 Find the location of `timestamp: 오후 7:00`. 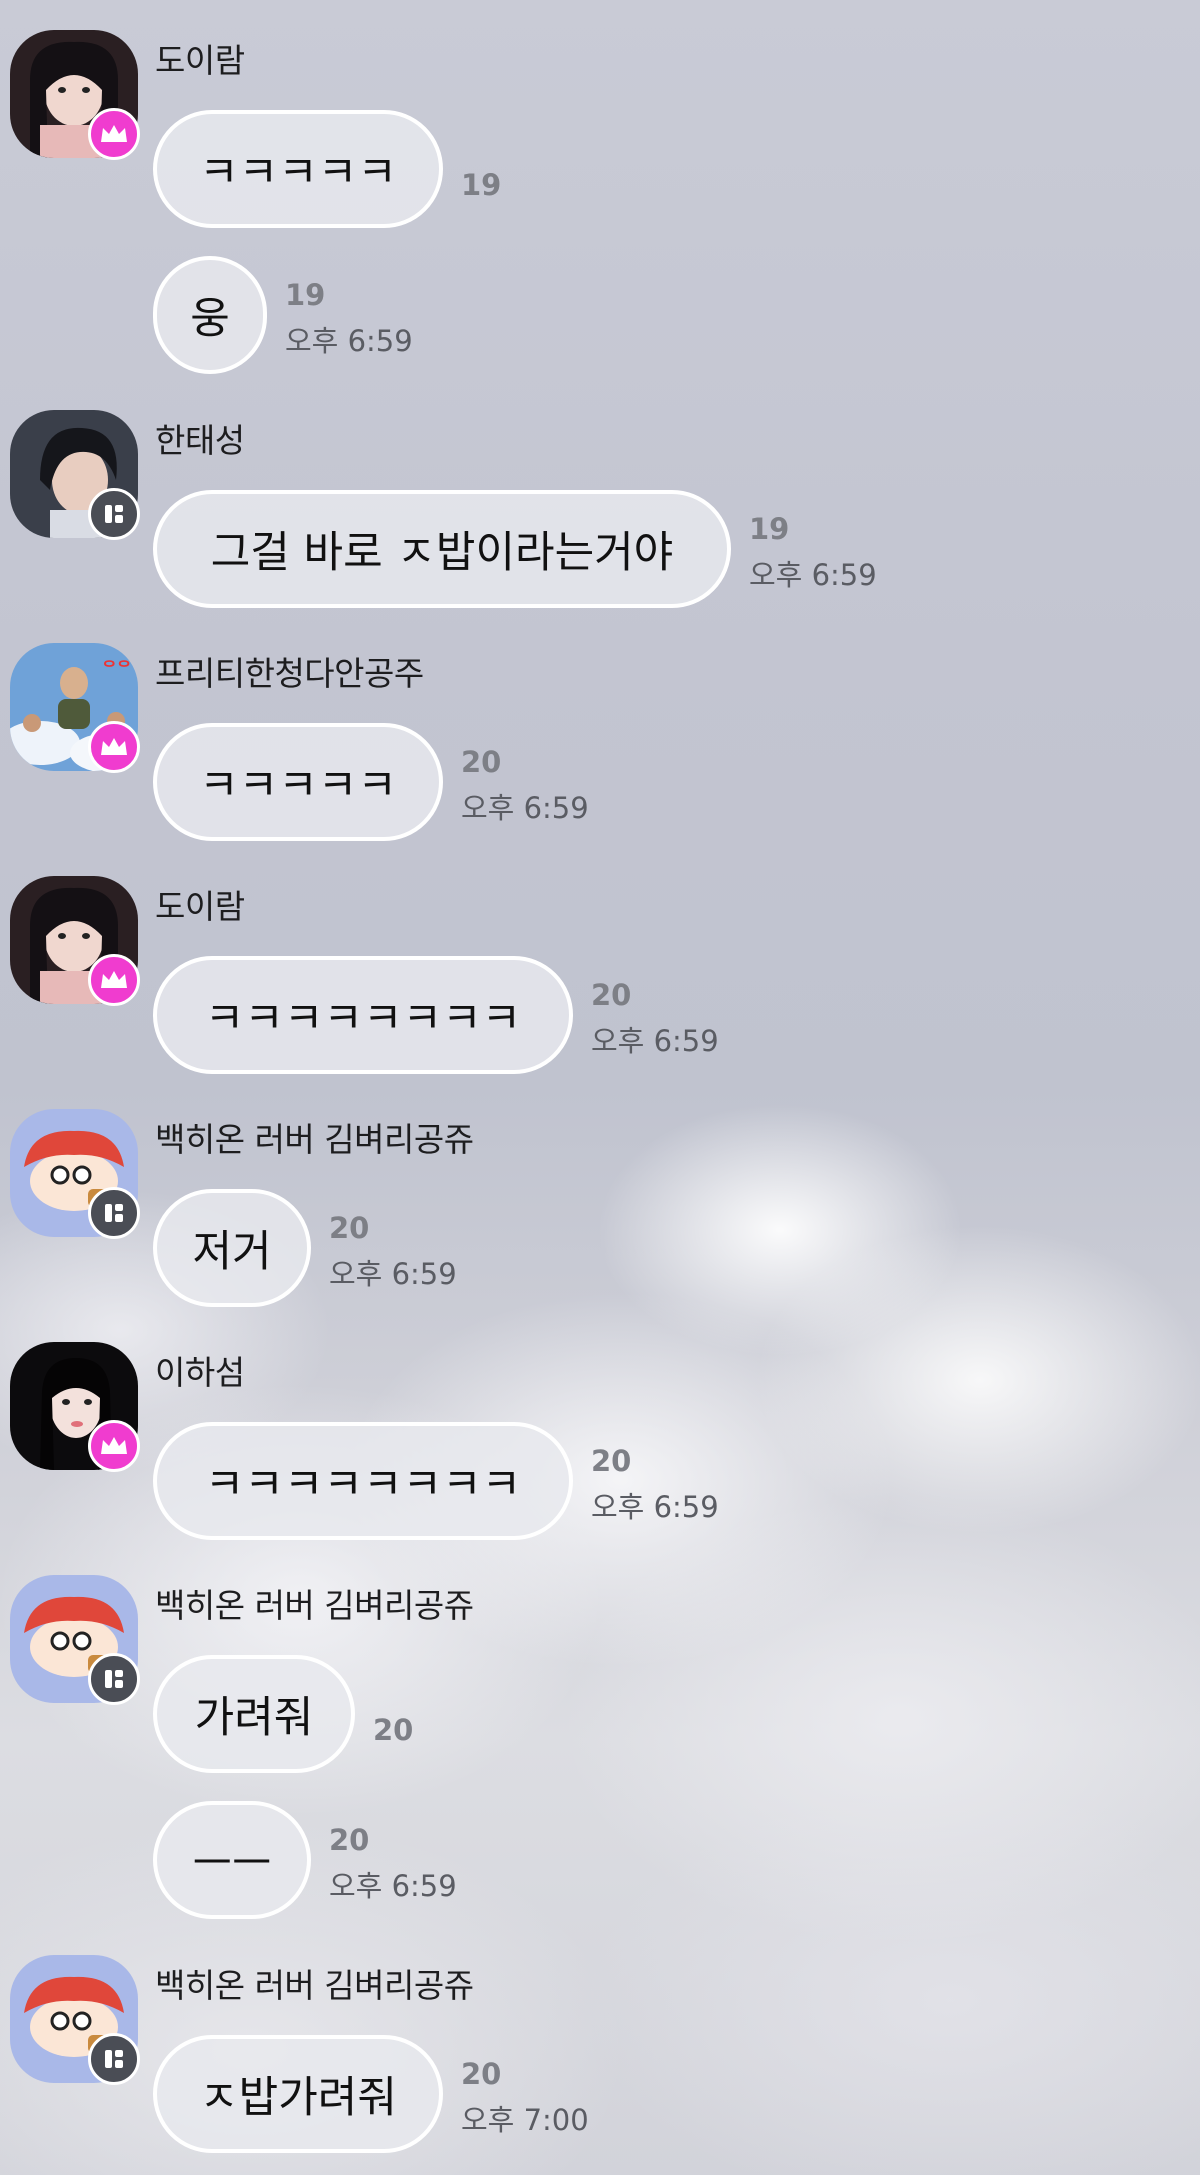

timestamp: 오후 7:00 is located at coordinates (525, 2120).